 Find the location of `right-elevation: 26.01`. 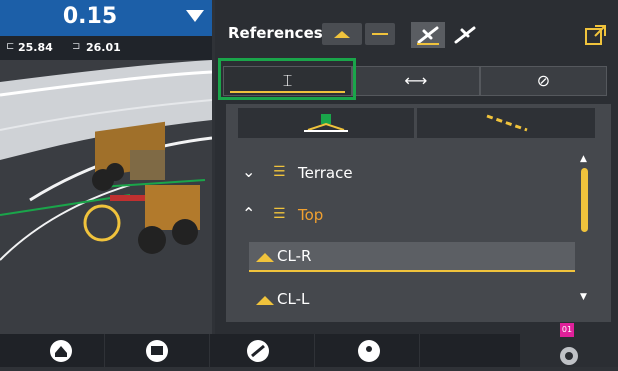

right-elevation: 26.01 is located at coordinates (103, 47).